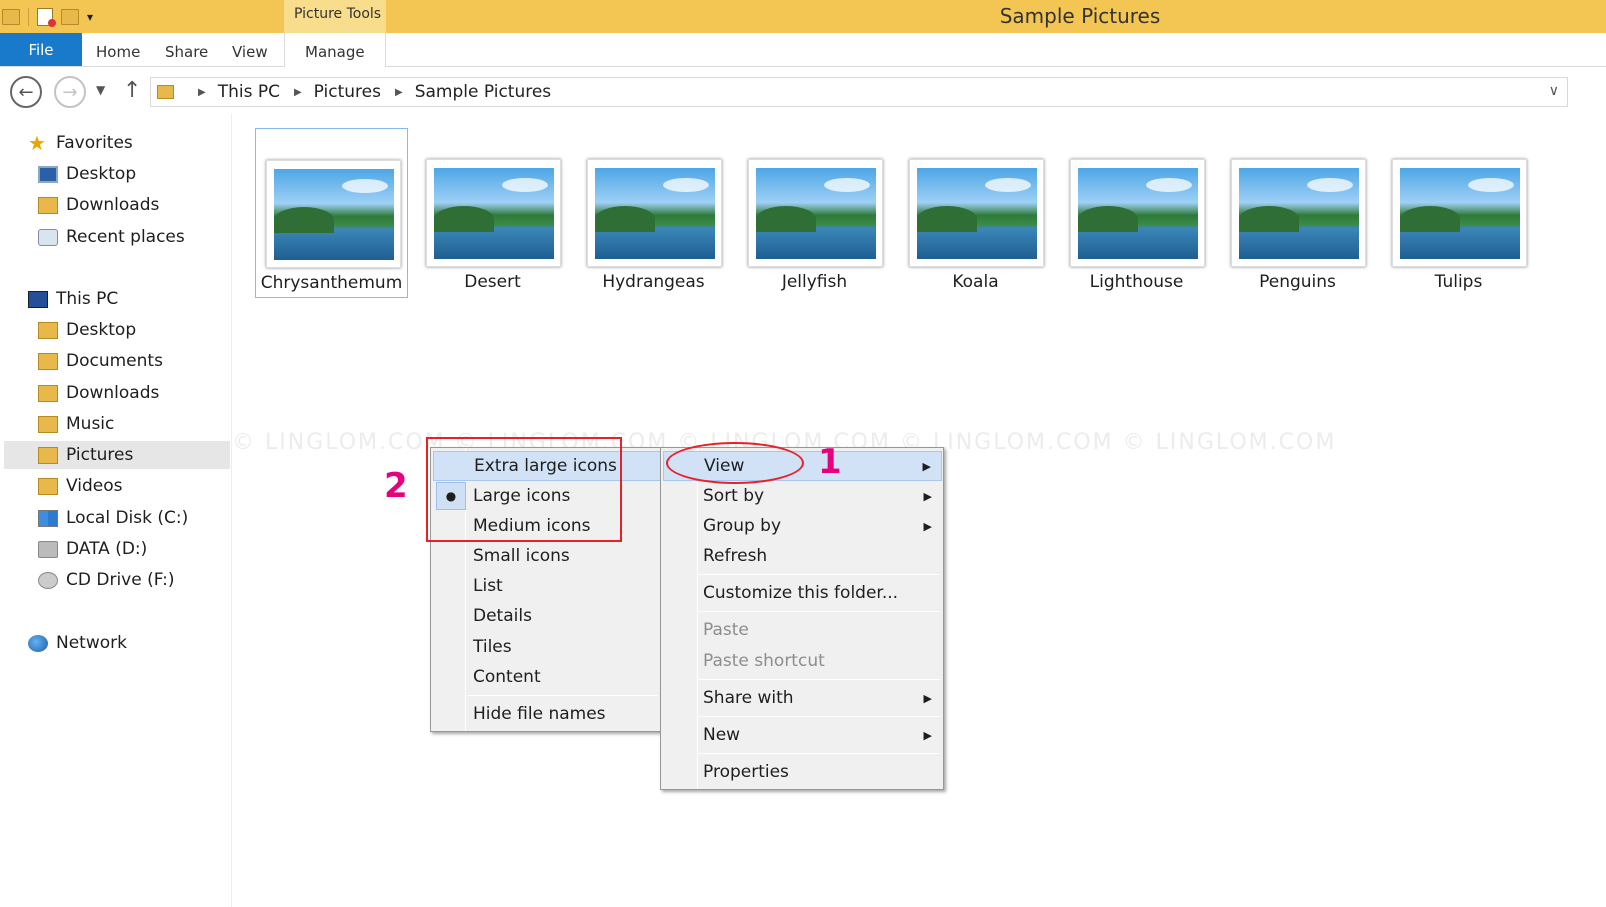 The width and height of the screenshot is (1606, 907). What do you see at coordinates (802, 735) in the screenshot?
I see `menu-item-new: New ▶` at bounding box center [802, 735].